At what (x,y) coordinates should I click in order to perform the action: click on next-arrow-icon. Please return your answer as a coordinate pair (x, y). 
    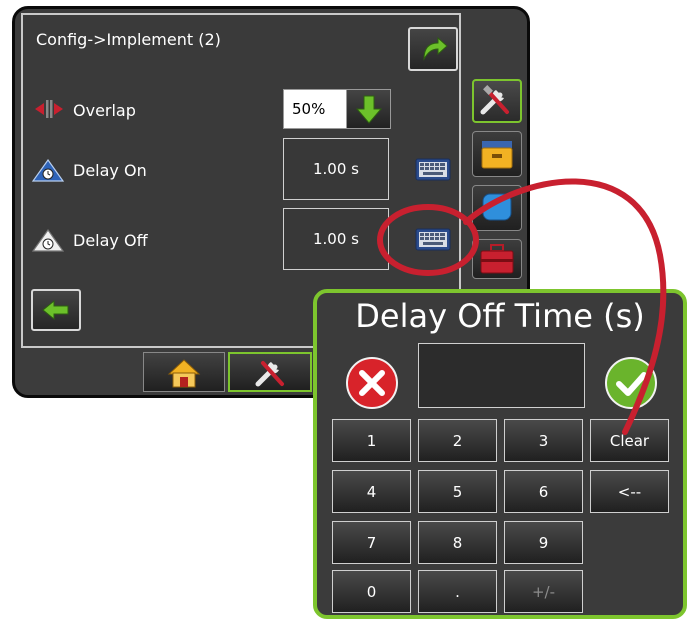
    Looking at the image, I should click on (435, 48).